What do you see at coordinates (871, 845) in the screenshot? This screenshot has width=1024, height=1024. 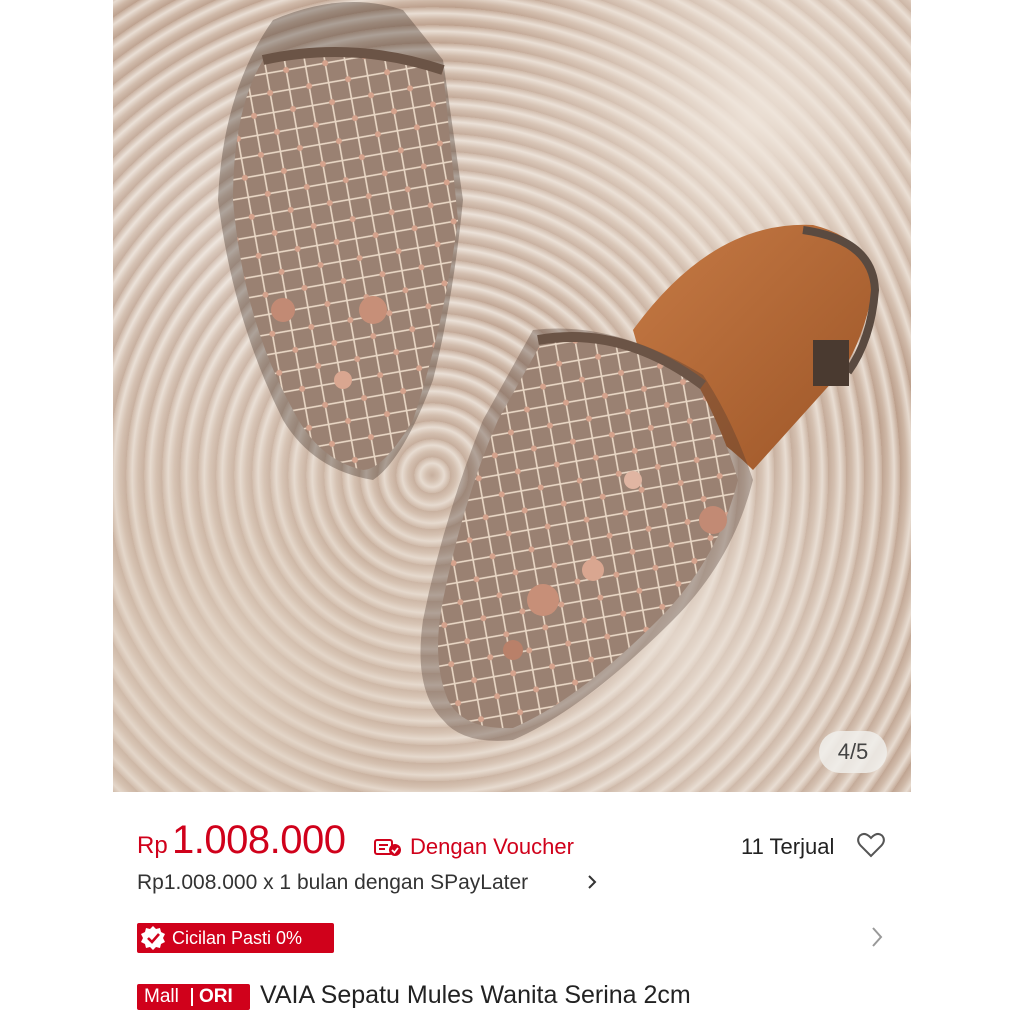 I see `heart-icon` at bounding box center [871, 845].